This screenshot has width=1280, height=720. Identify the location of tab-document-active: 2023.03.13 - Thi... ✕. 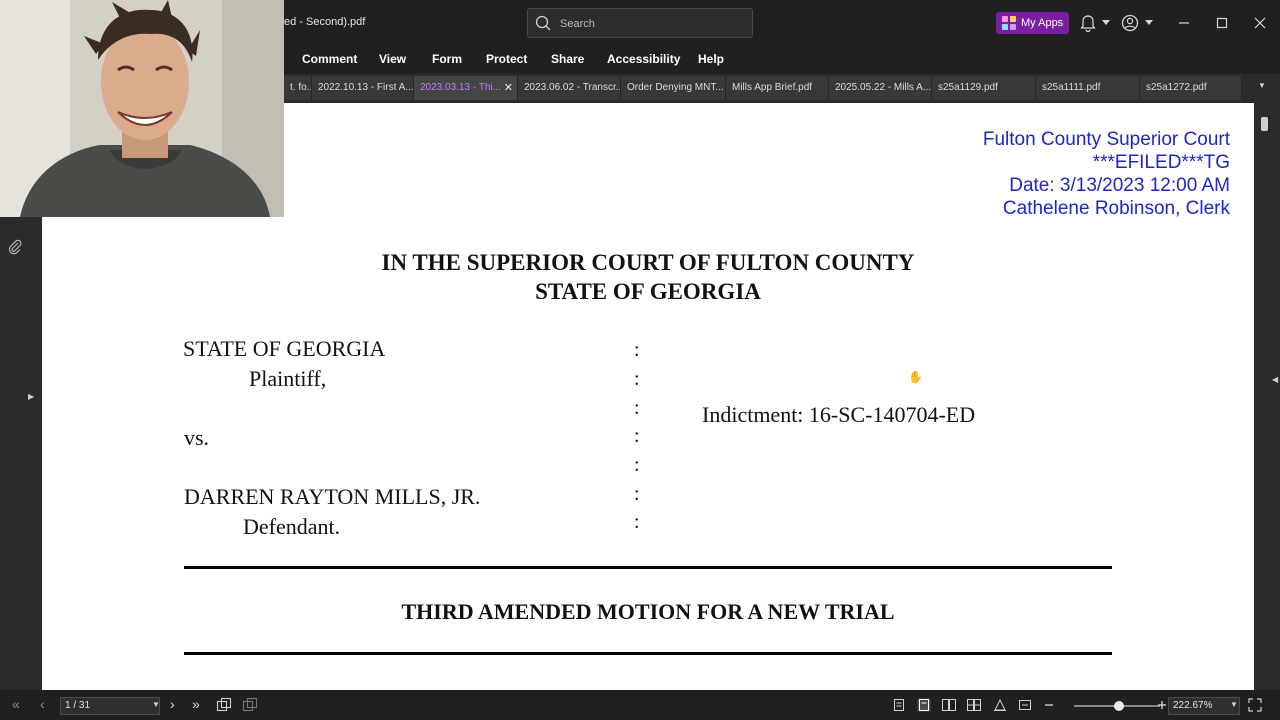
(466, 88).